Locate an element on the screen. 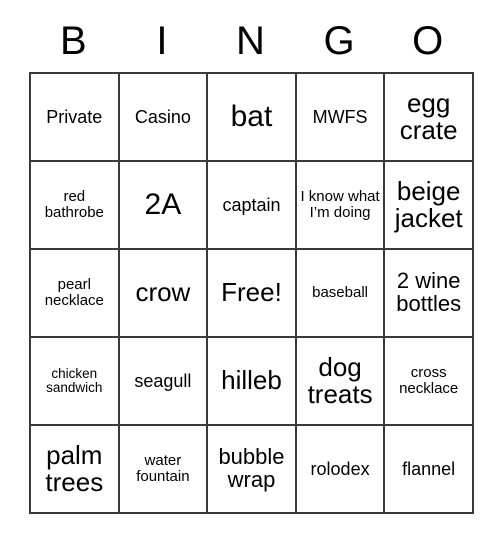 The width and height of the screenshot is (500, 544). bingo-cell-3-3: dog treats is located at coordinates (341, 382).